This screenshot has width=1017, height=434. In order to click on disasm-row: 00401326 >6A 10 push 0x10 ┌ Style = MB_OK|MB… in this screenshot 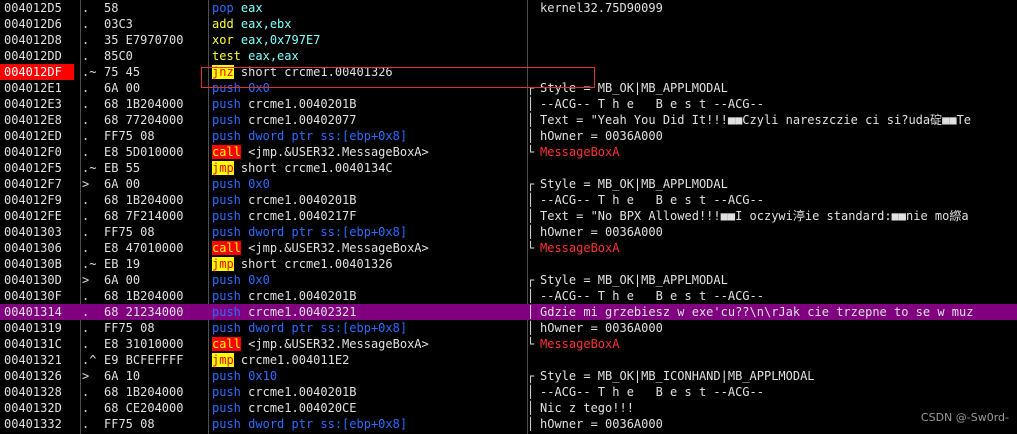, I will do `click(508, 376)`.